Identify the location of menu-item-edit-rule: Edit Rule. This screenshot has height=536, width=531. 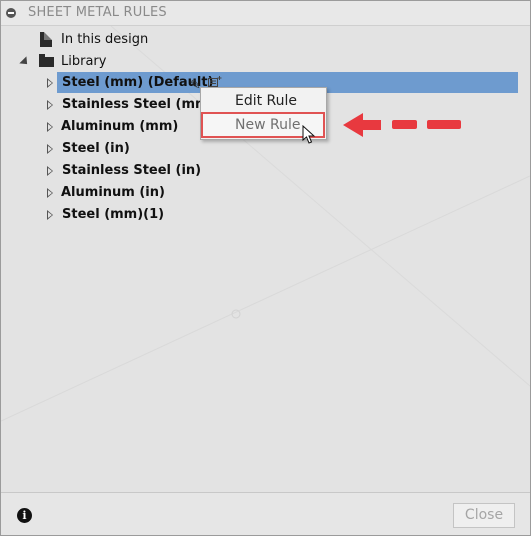
(263, 101).